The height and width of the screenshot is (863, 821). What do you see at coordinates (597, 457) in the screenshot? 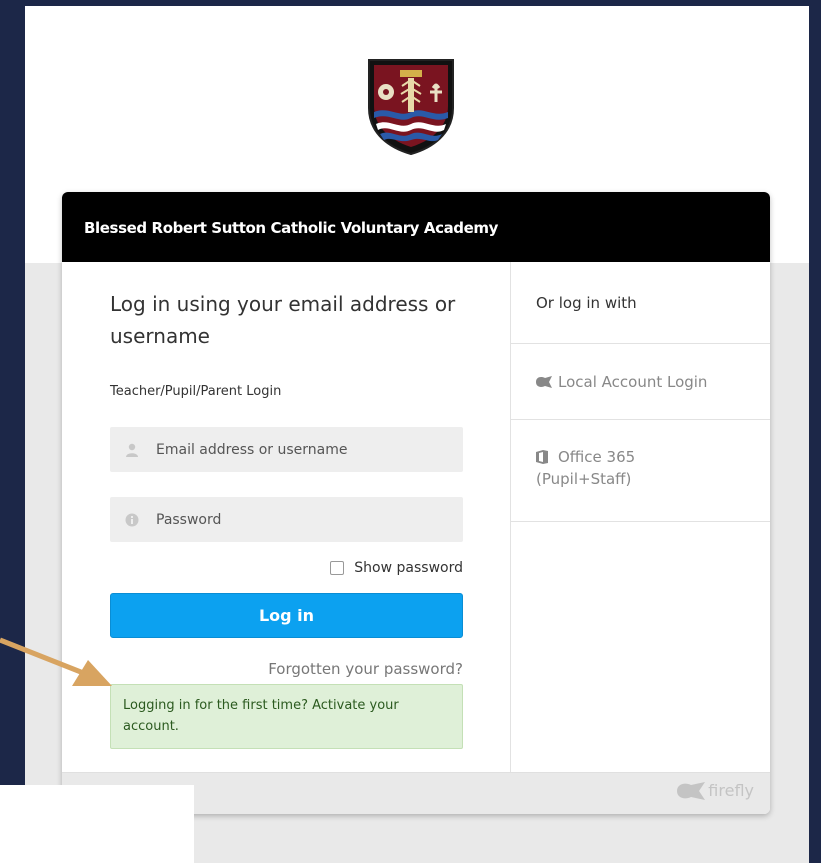
I see `office365-label: Office 365` at bounding box center [597, 457].